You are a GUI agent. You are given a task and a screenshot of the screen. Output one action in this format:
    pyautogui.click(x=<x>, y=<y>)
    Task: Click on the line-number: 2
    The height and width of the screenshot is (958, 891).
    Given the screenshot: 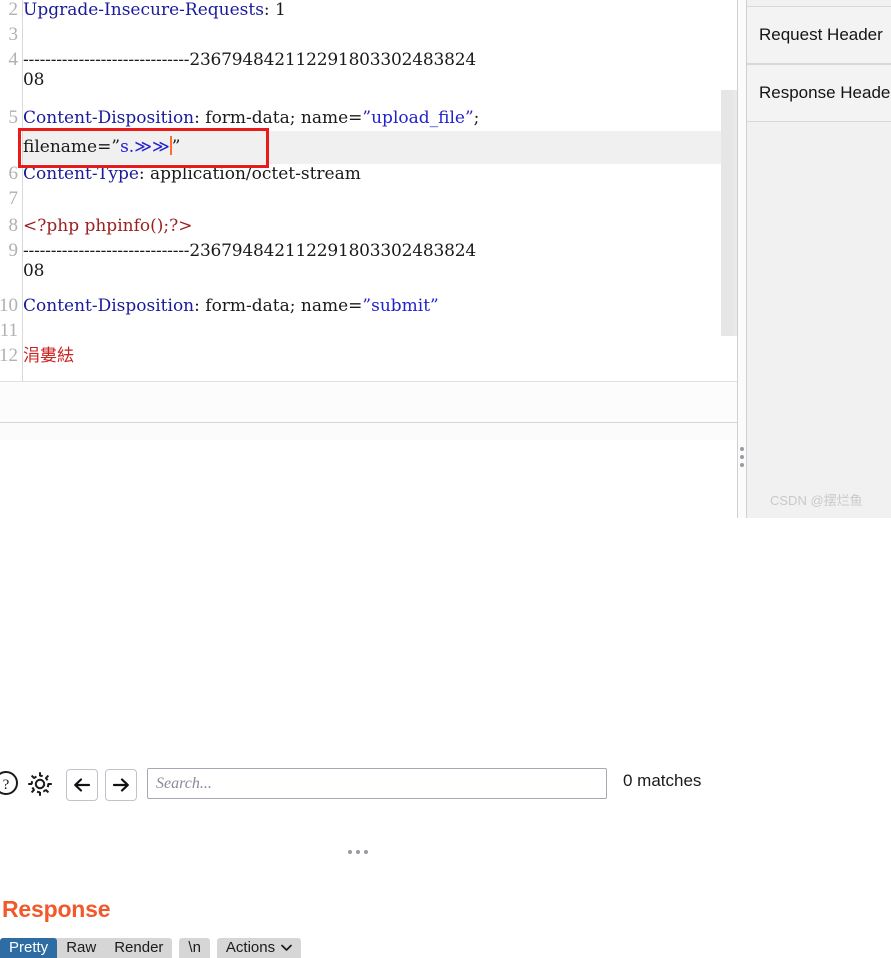 What is the action you would take?
    pyautogui.click(x=13, y=10)
    